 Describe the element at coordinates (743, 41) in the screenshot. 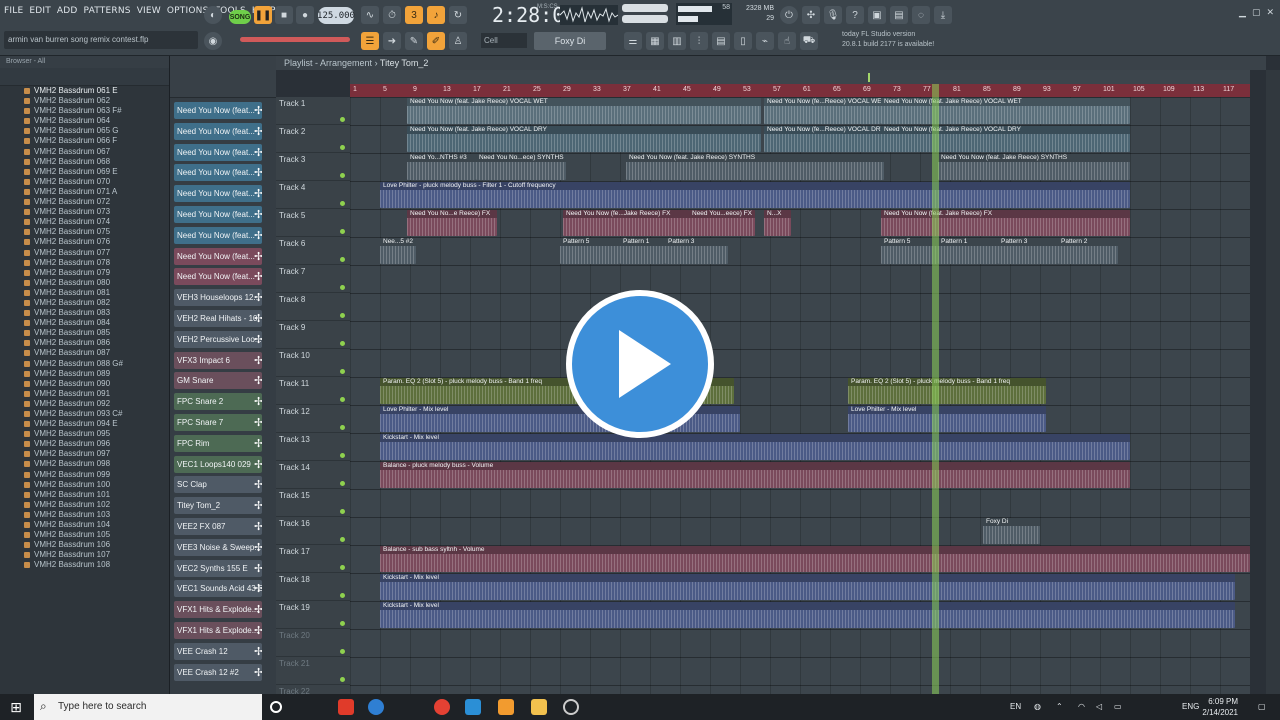

I see `plugin-icon: ▯` at that location.